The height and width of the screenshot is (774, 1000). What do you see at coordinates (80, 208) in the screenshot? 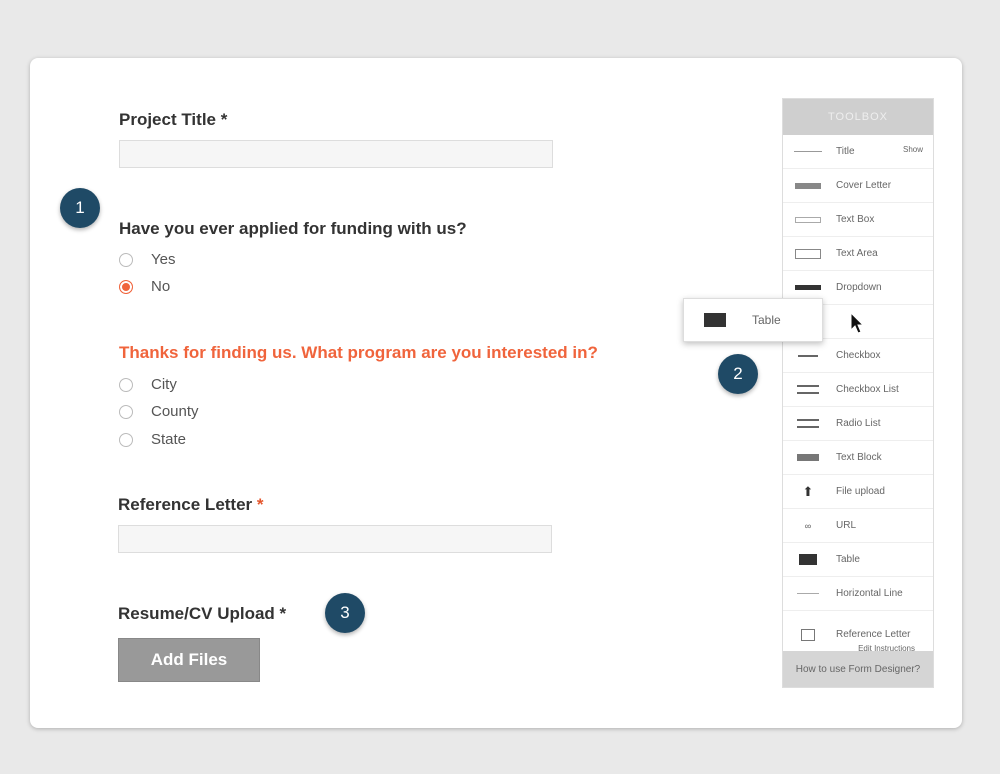
I see `step-badge-1: 1` at bounding box center [80, 208].